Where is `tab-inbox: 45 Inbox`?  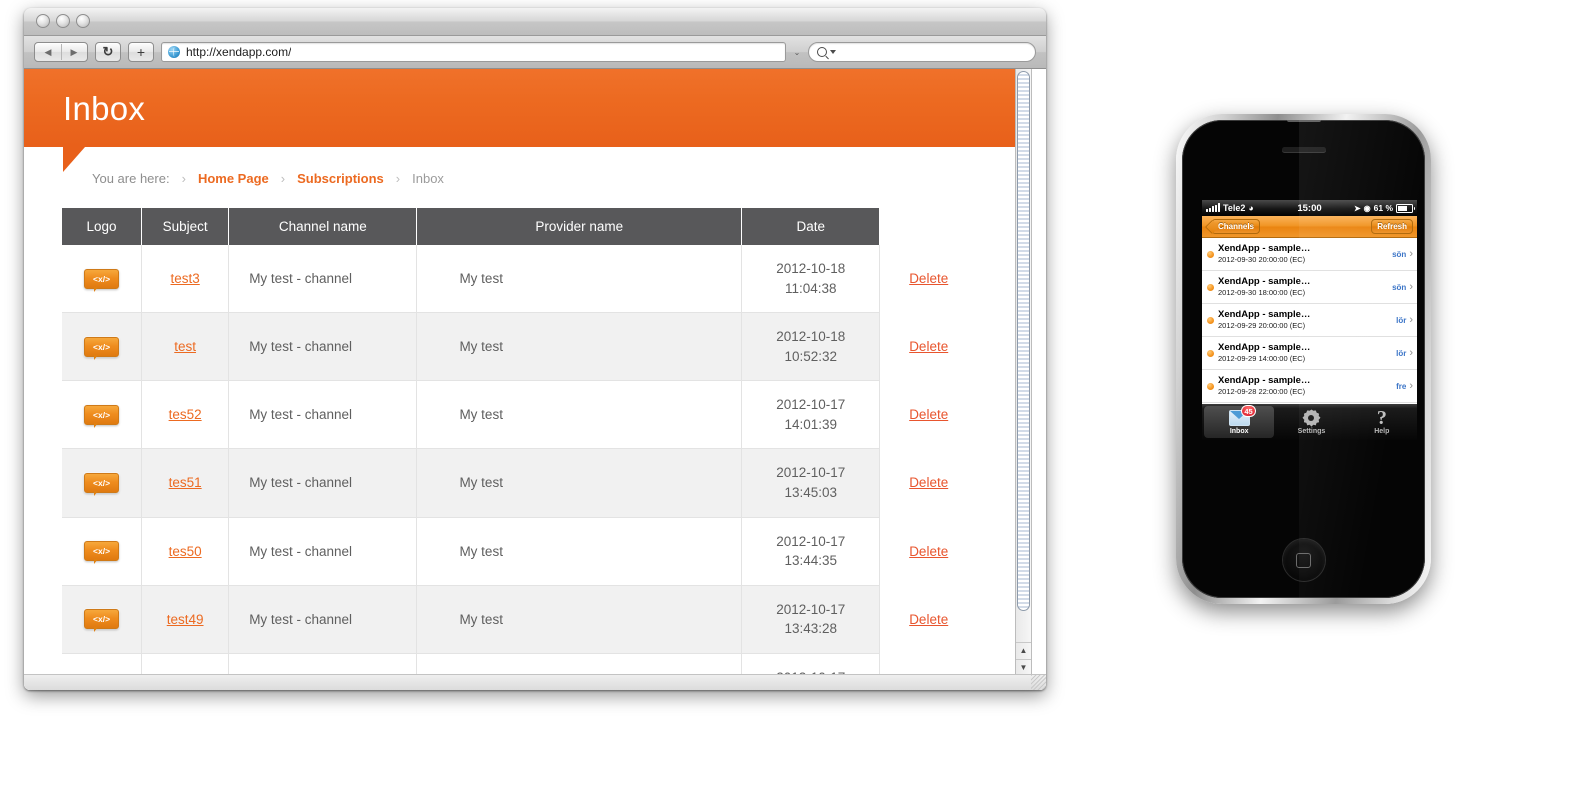 tab-inbox: 45 Inbox is located at coordinates (1239, 421).